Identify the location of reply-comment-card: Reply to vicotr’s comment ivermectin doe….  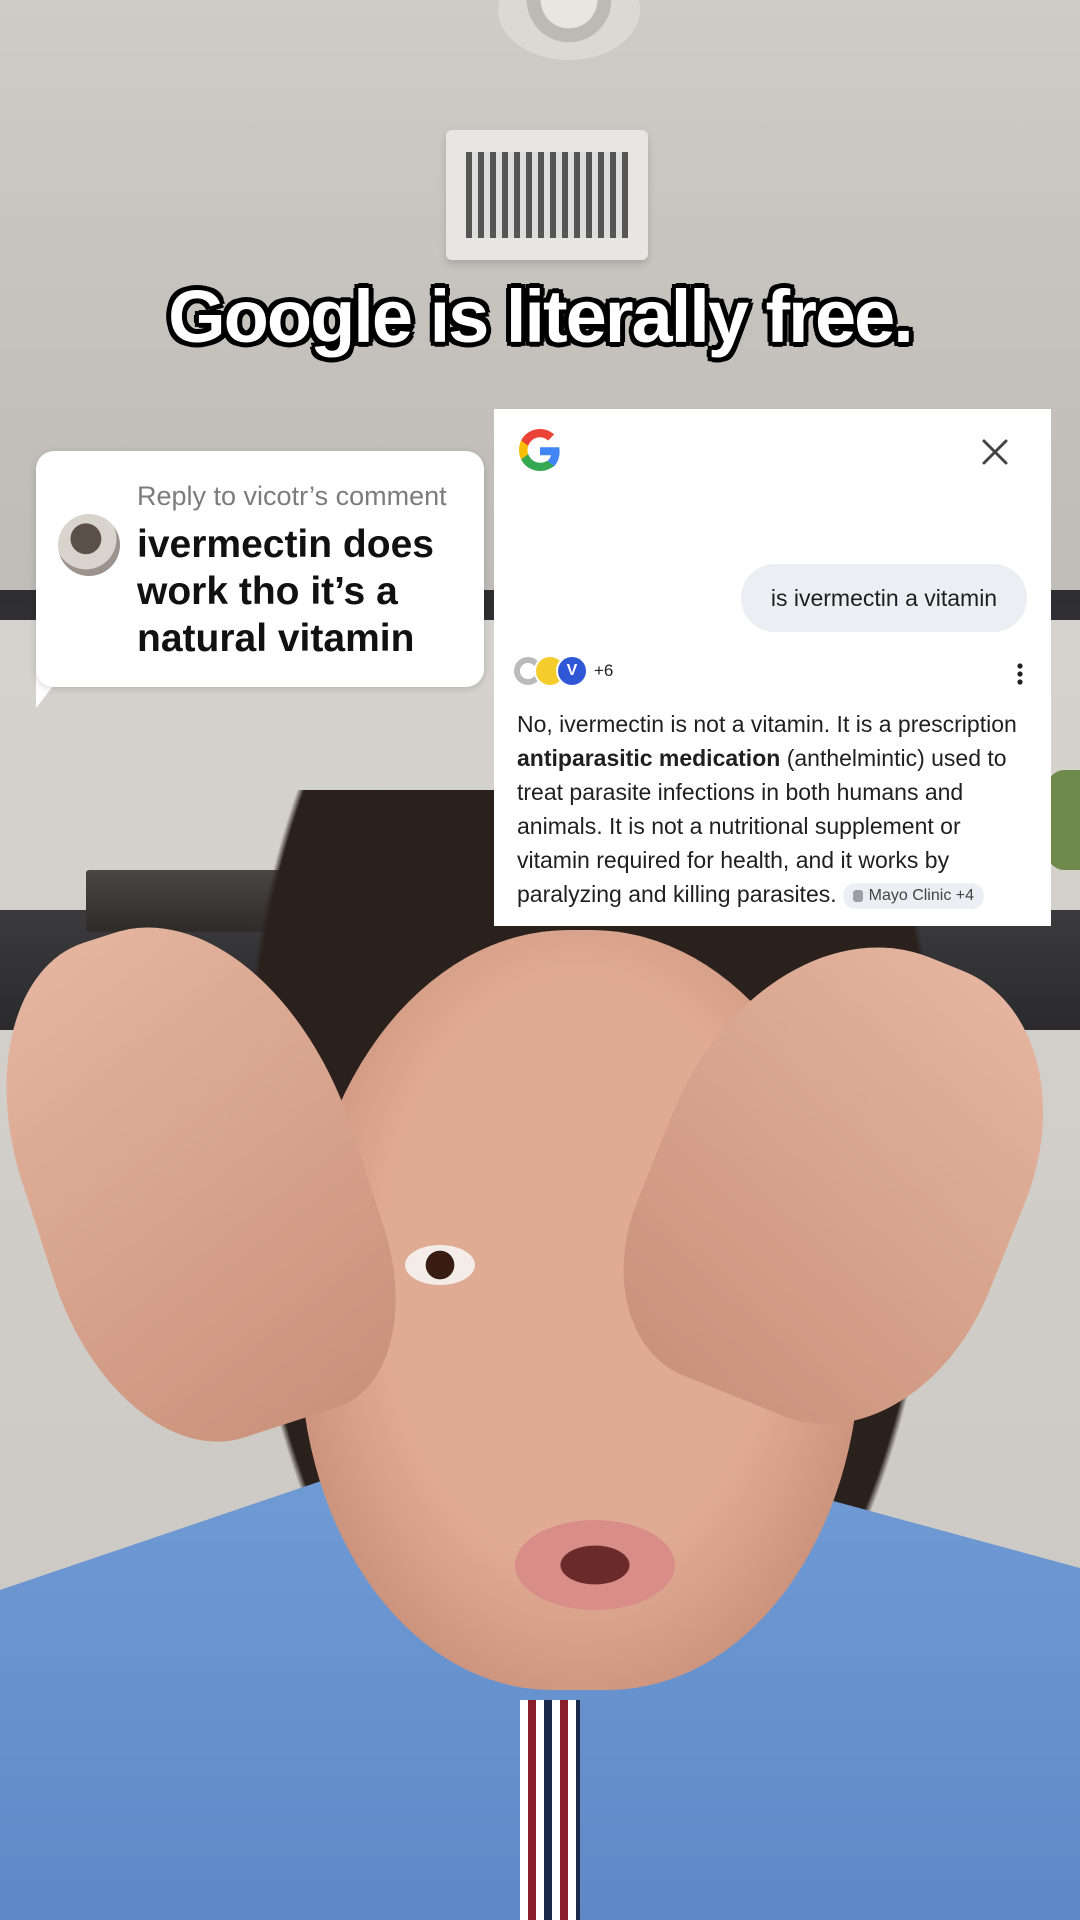
(260, 569).